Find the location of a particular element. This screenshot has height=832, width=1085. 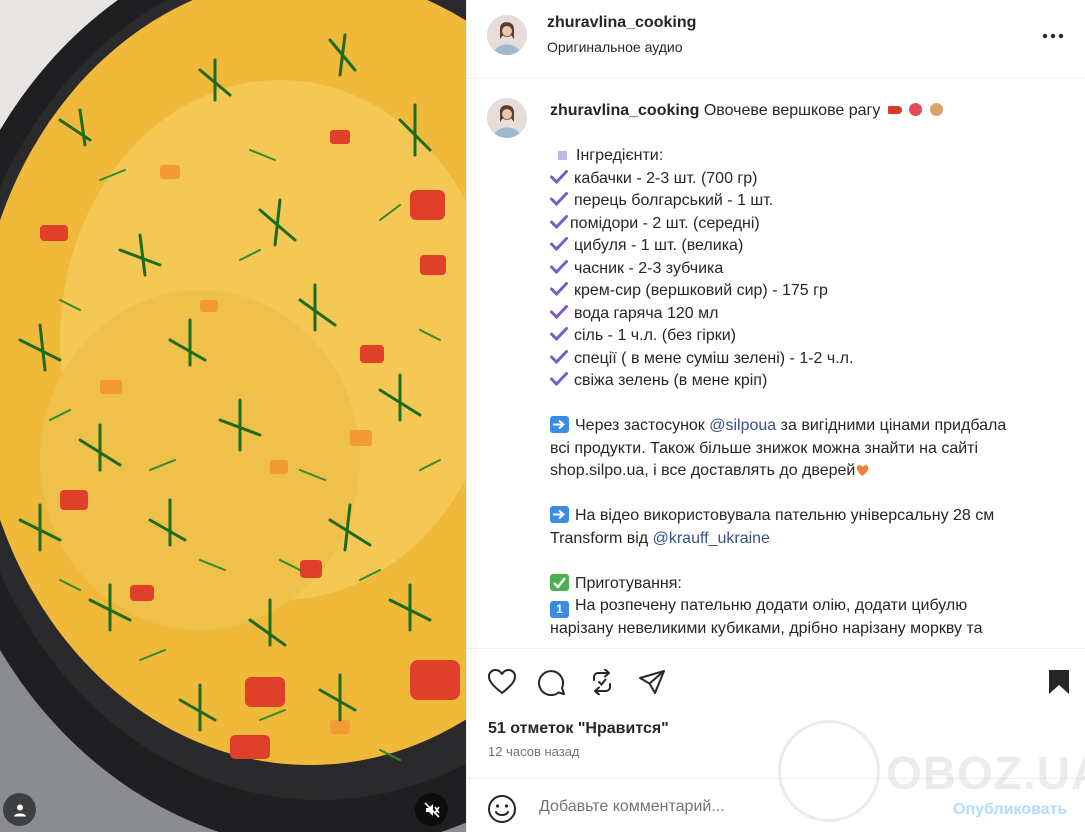

paragraph-line: Приготування: is located at coordinates (800, 584).